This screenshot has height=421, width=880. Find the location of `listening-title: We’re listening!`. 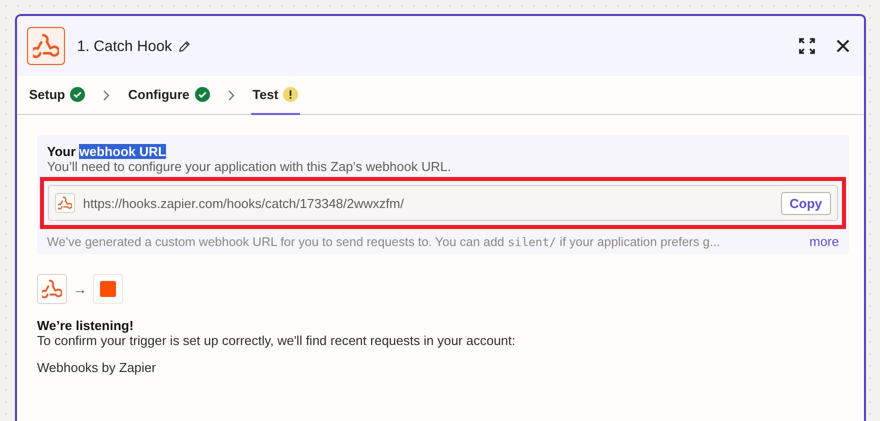

listening-title: We’re listening! is located at coordinates (86, 325).